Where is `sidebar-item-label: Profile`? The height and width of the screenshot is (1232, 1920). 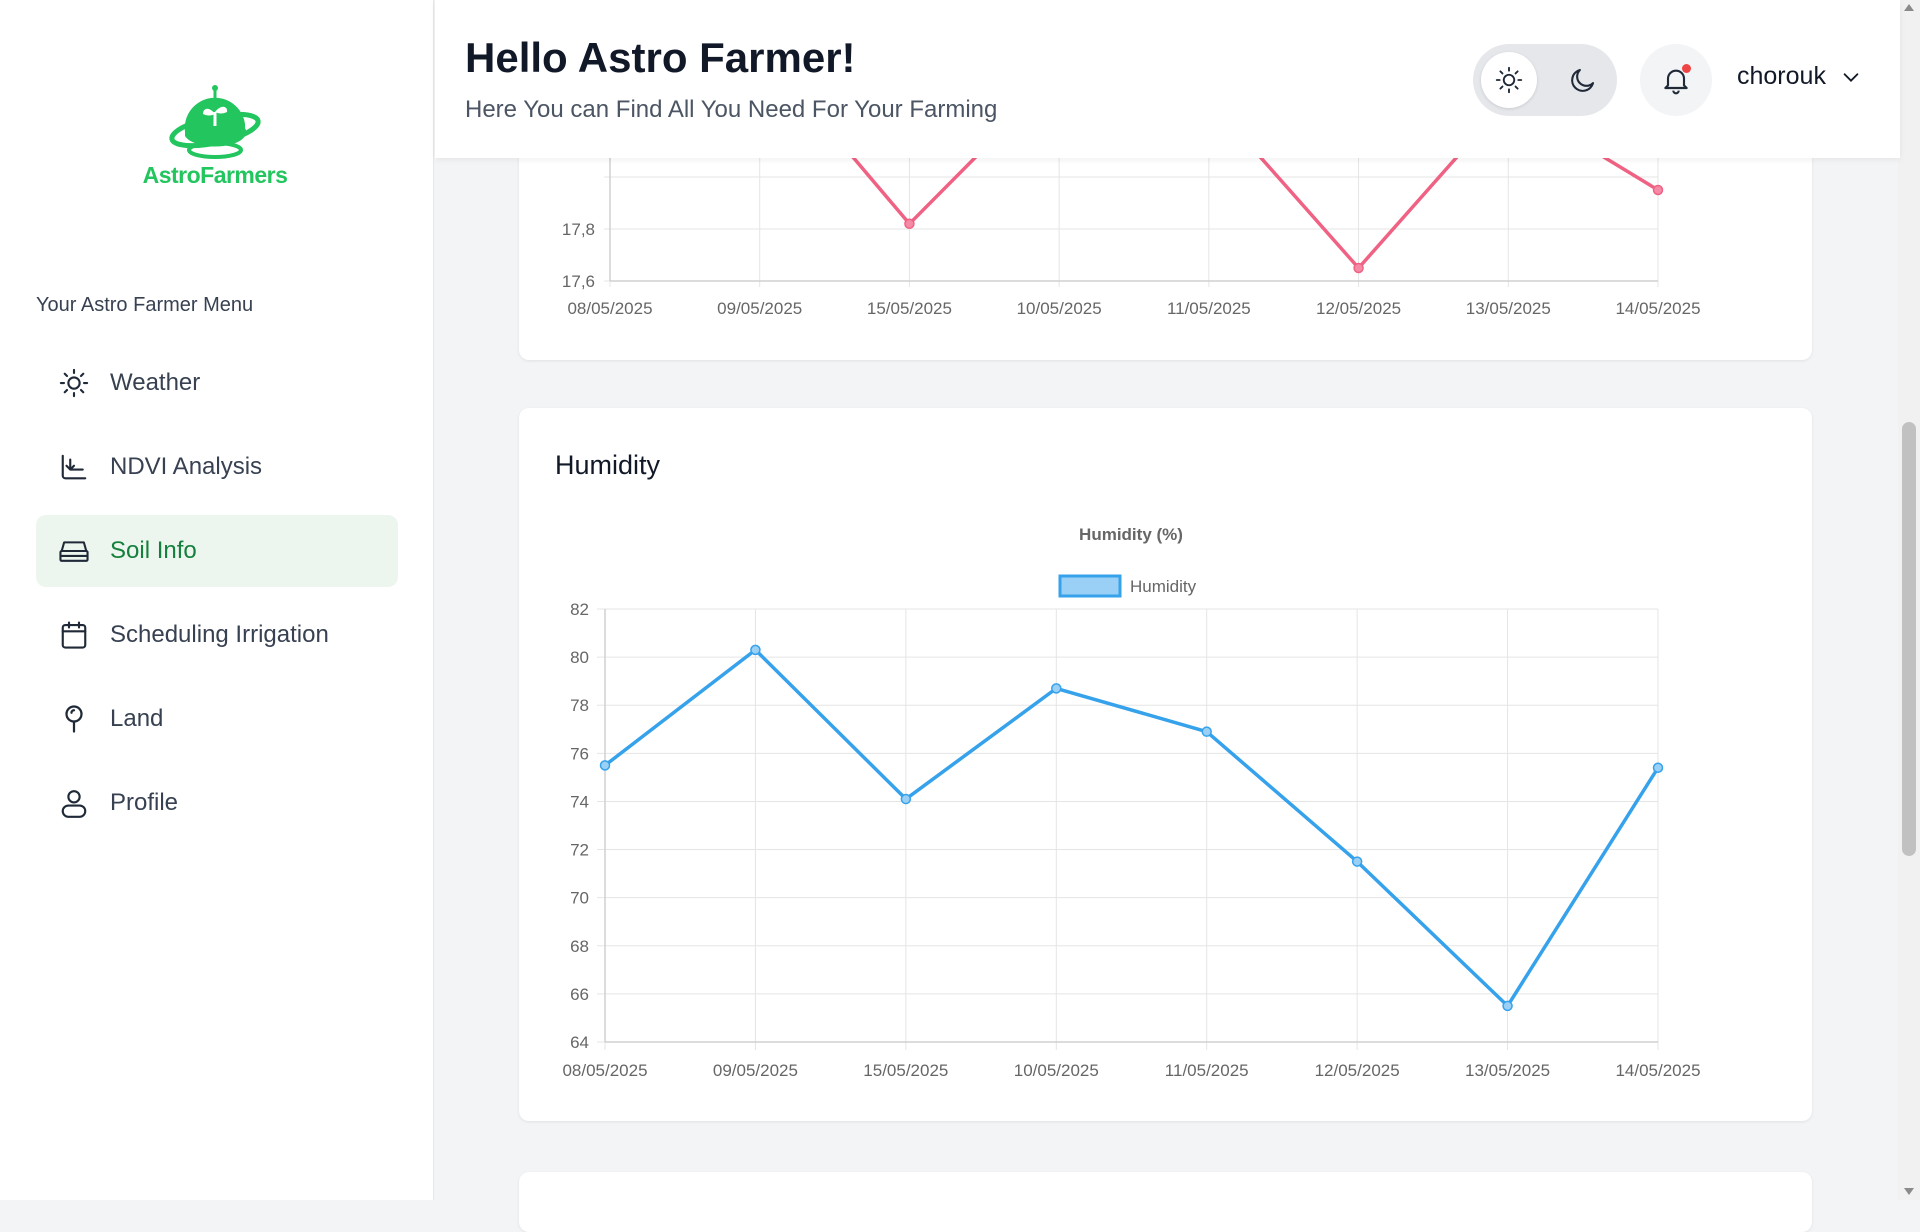 sidebar-item-label: Profile is located at coordinates (144, 802).